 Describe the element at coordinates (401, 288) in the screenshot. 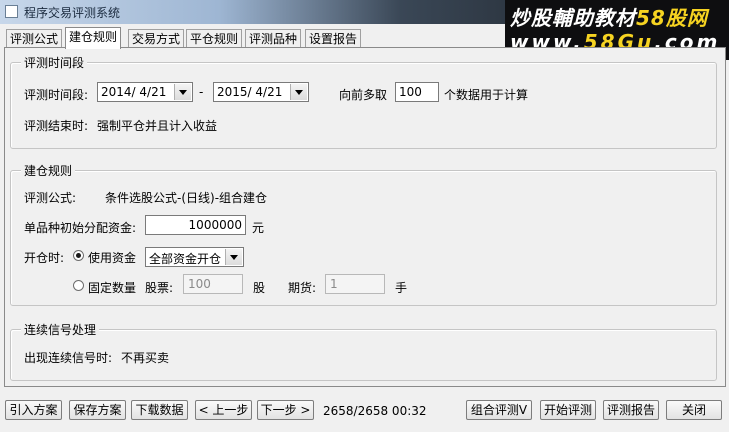

I see `futures-unit: 手` at that location.